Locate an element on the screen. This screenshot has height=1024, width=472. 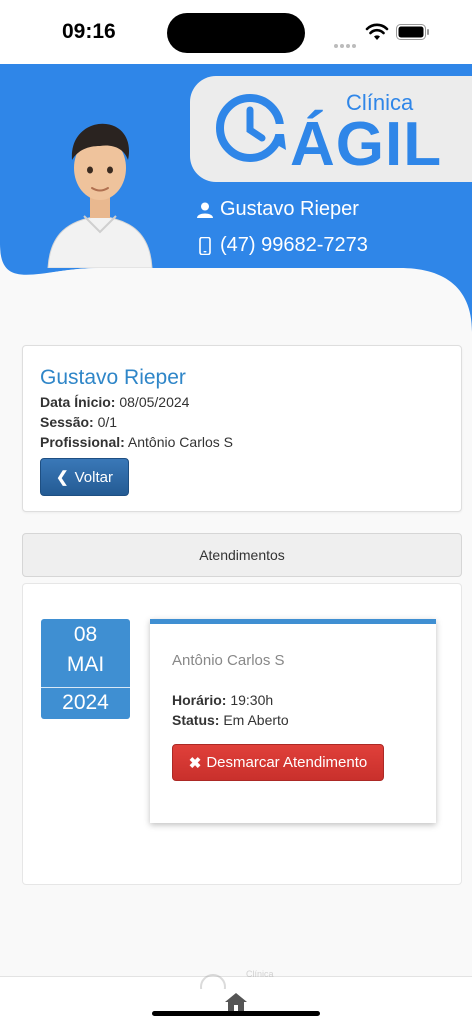
bottom-bar: Clínica is located at coordinates (236, 996).